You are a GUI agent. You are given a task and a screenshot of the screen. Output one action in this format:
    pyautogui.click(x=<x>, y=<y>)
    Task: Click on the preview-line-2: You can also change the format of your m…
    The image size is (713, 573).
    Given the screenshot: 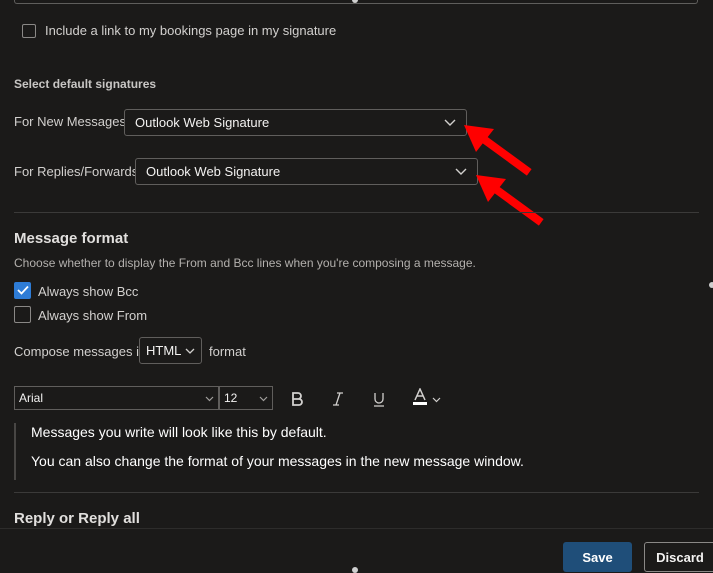 What is the action you would take?
    pyautogui.click(x=277, y=461)
    